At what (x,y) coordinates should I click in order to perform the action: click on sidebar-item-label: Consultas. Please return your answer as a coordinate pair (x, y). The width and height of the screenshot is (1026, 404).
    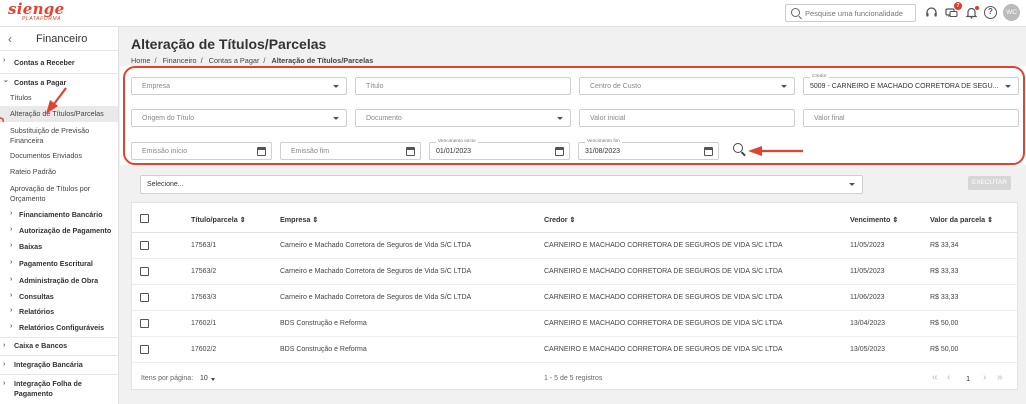
    Looking at the image, I should click on (36, 296).